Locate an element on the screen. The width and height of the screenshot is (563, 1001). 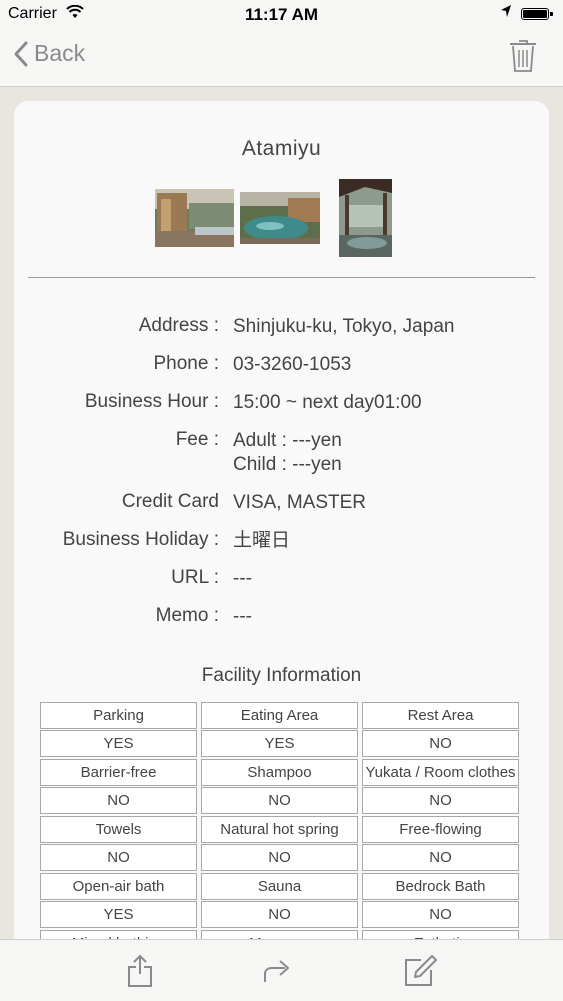
fee-child-value: Child : ---yen is located at coordinates (287, 464).